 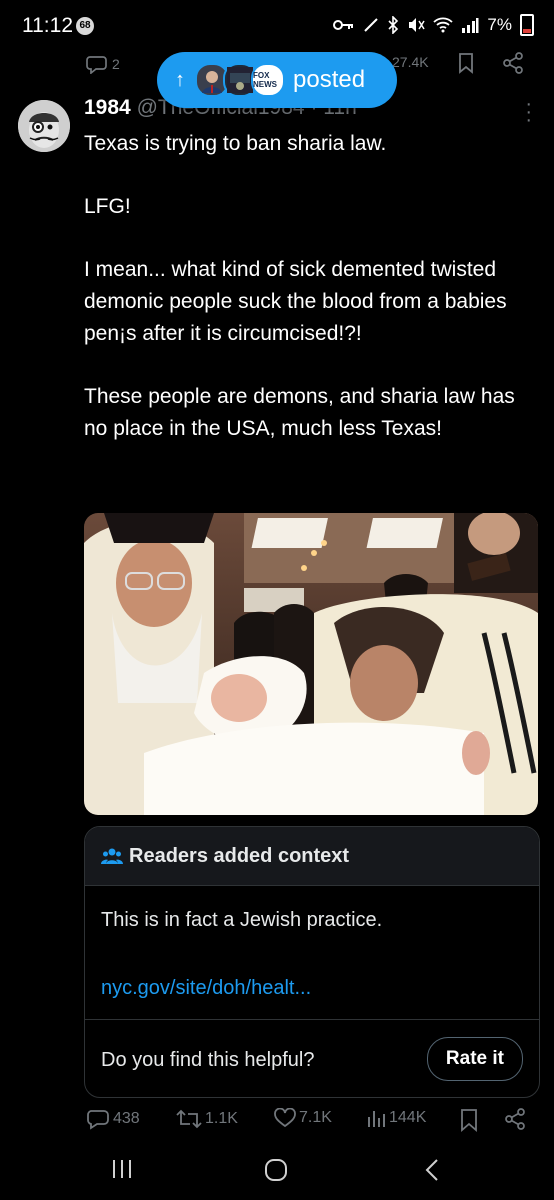 I want to click on tweet-paragraph: Texas is trying to ban sharia law., so click(x=235, y=143).